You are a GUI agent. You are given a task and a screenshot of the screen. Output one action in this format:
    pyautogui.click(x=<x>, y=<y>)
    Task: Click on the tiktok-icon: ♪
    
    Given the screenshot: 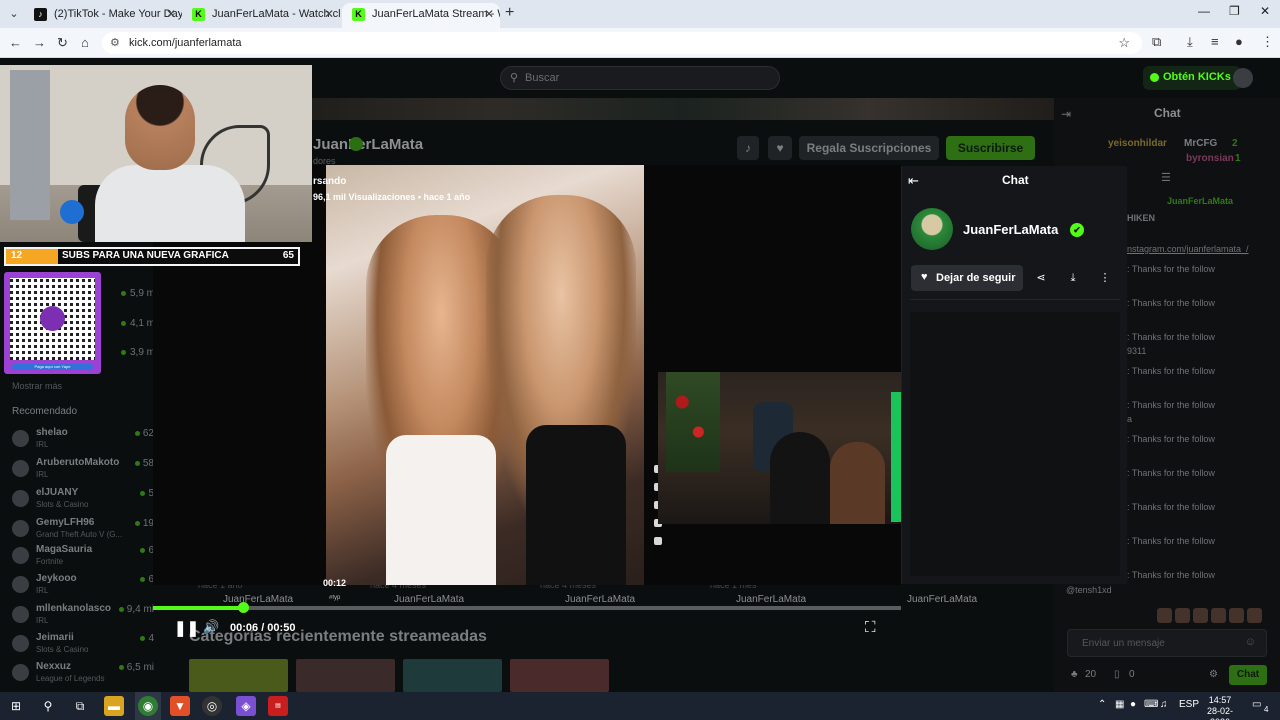 What is the action you would take?
    pyautogui.click(x=40, y=14)
    